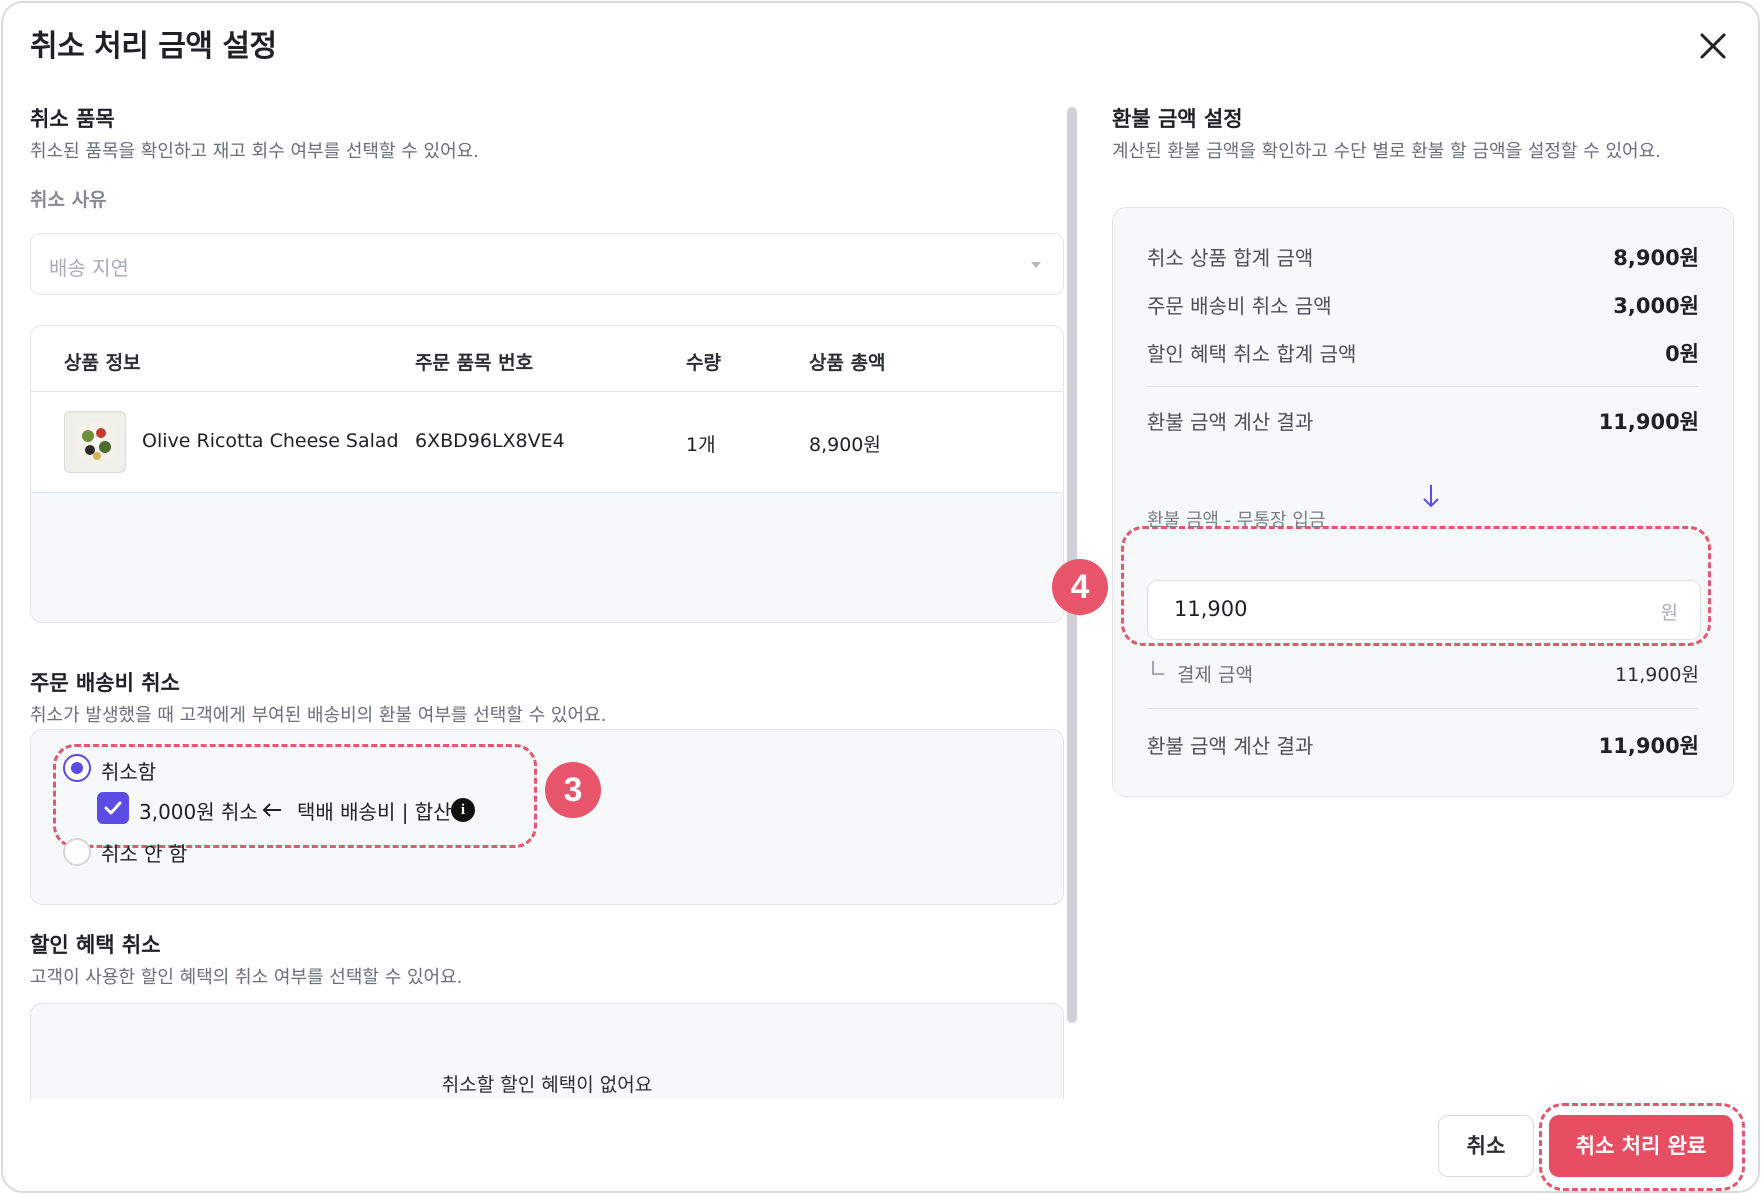 The height and width of the screenshot is (1194, 1761). Describe the element at coordinates (1682, 354) in the screenshot. I see `discount-cancel-total-value: 0원` at that location.